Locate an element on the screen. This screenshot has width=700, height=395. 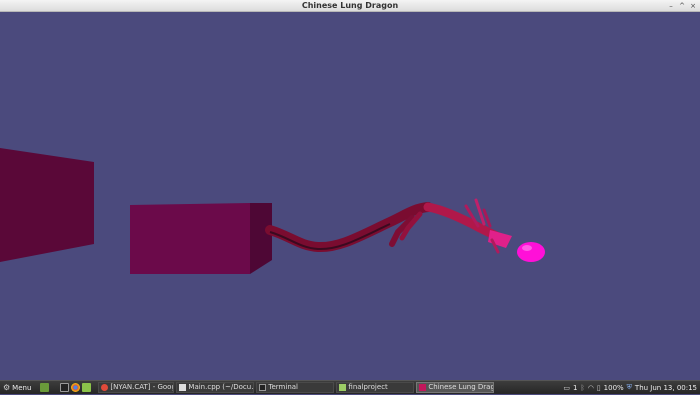
text-editor-icon is located at coordinates (183, 387).